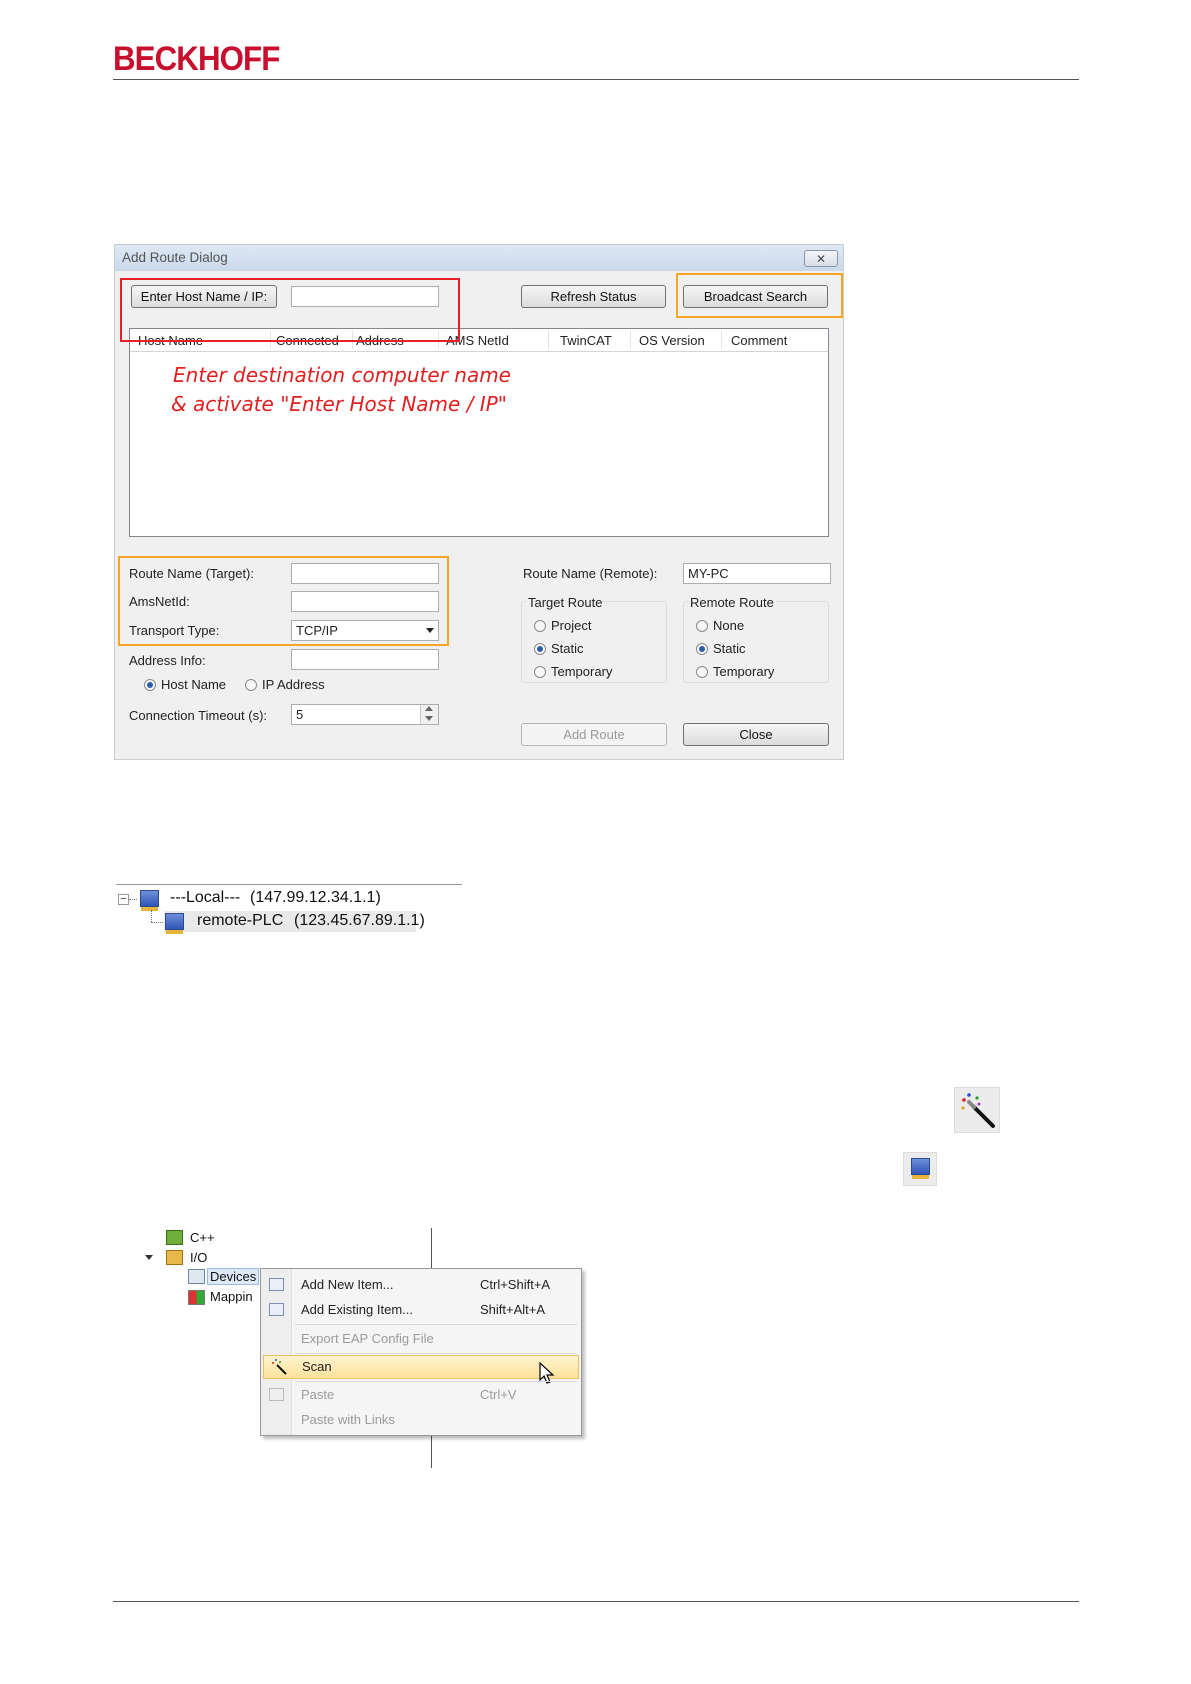 The height and width of the screenshot is (1684, 1191). I want to click on remote-route-row: remote-PLC (123.45.67.89.1.1), so click(294, 922).